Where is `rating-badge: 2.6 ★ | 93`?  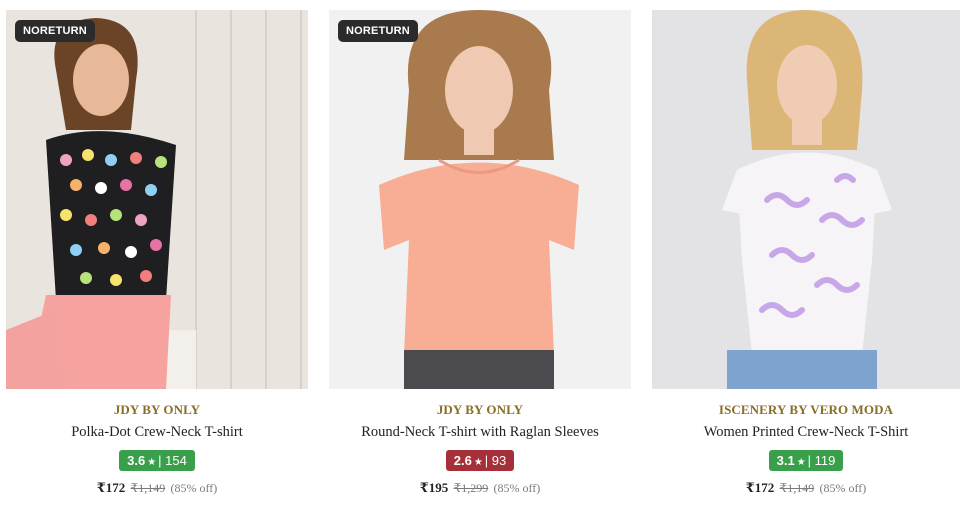
rating-badge: 2.6 ★ | 93 is located at coordinates (480, 460).